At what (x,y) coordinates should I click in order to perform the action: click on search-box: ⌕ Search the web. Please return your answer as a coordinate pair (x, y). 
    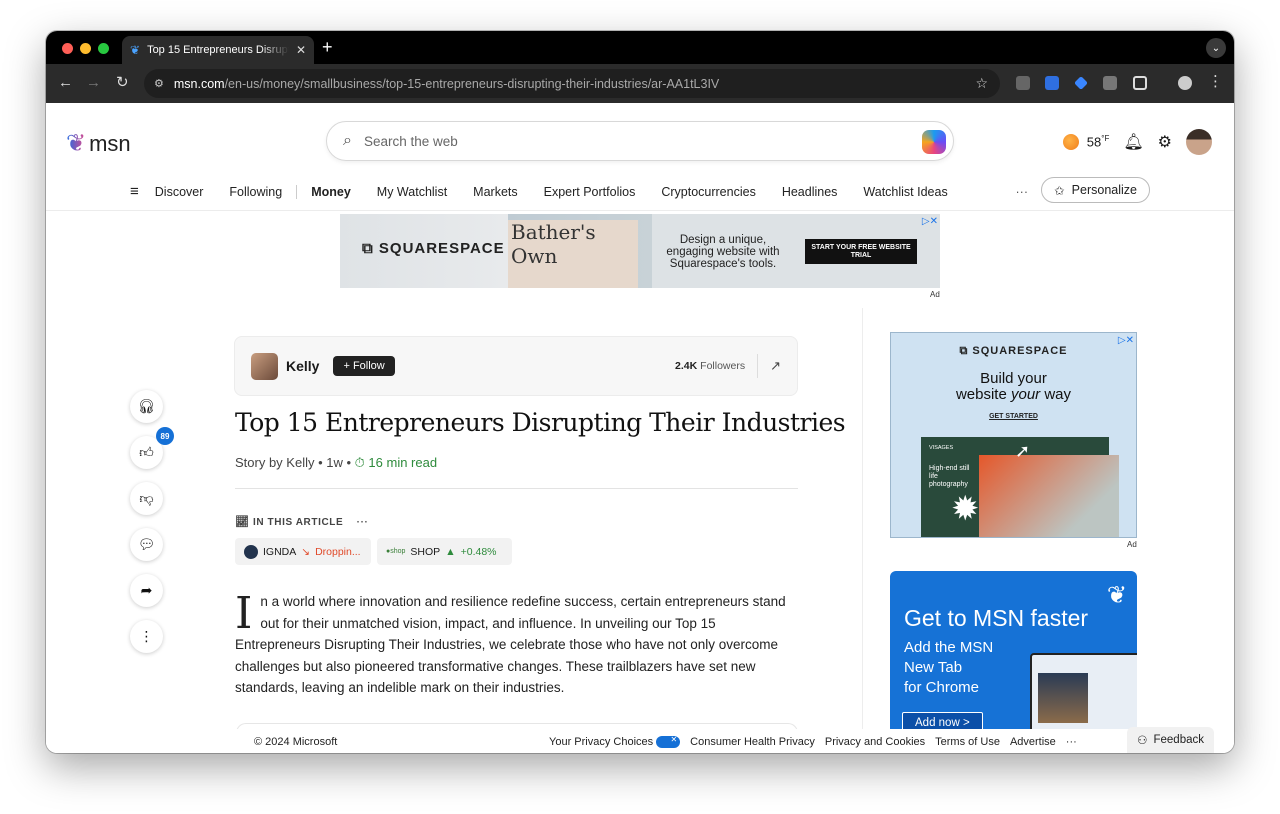
    Looking at the image, I should click on (640, 141).